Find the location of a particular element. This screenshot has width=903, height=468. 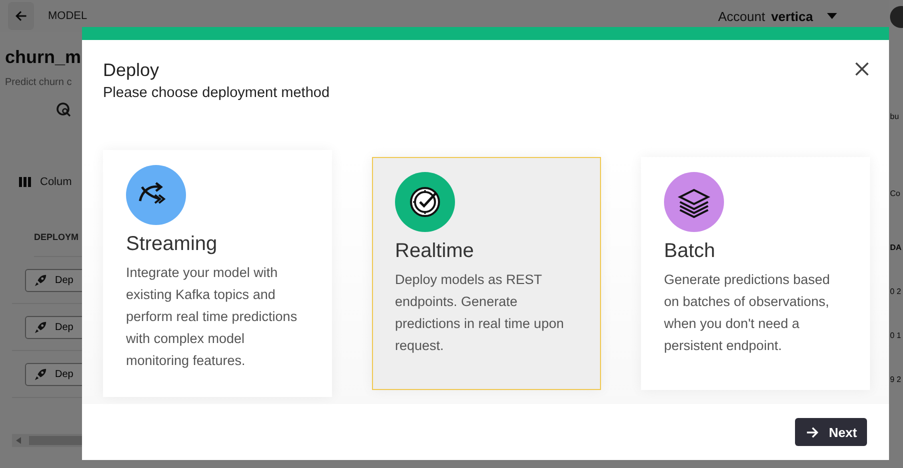

account-label: Account is located at coordinates (742, 16).